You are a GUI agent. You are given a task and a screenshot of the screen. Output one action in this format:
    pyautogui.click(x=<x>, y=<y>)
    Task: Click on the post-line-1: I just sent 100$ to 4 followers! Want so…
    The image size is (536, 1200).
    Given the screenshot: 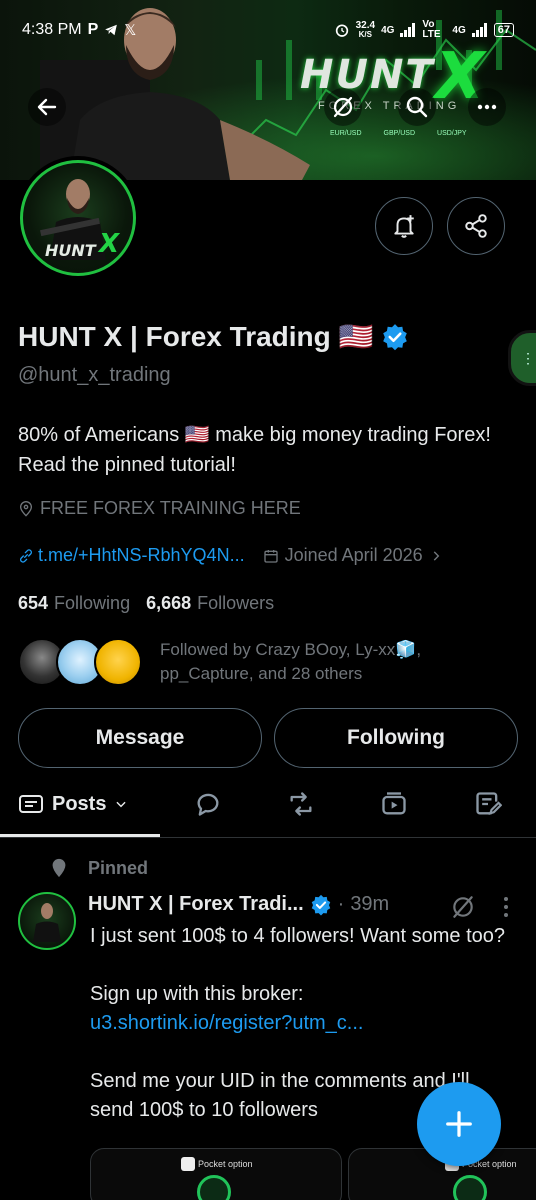 What is the action you would take?
    pyautogui.click(x=298, y=936)
    